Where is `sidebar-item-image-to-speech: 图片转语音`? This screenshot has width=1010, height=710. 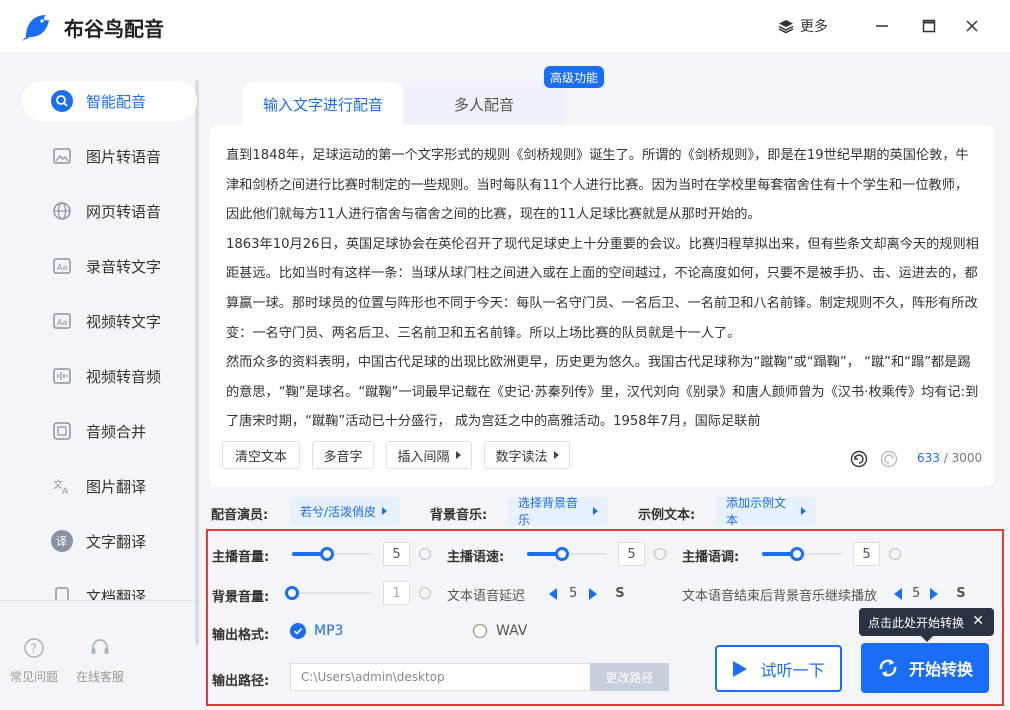
sidebar-item-image-to-speech: 图片转语音 is located at coordinates (109, 156).